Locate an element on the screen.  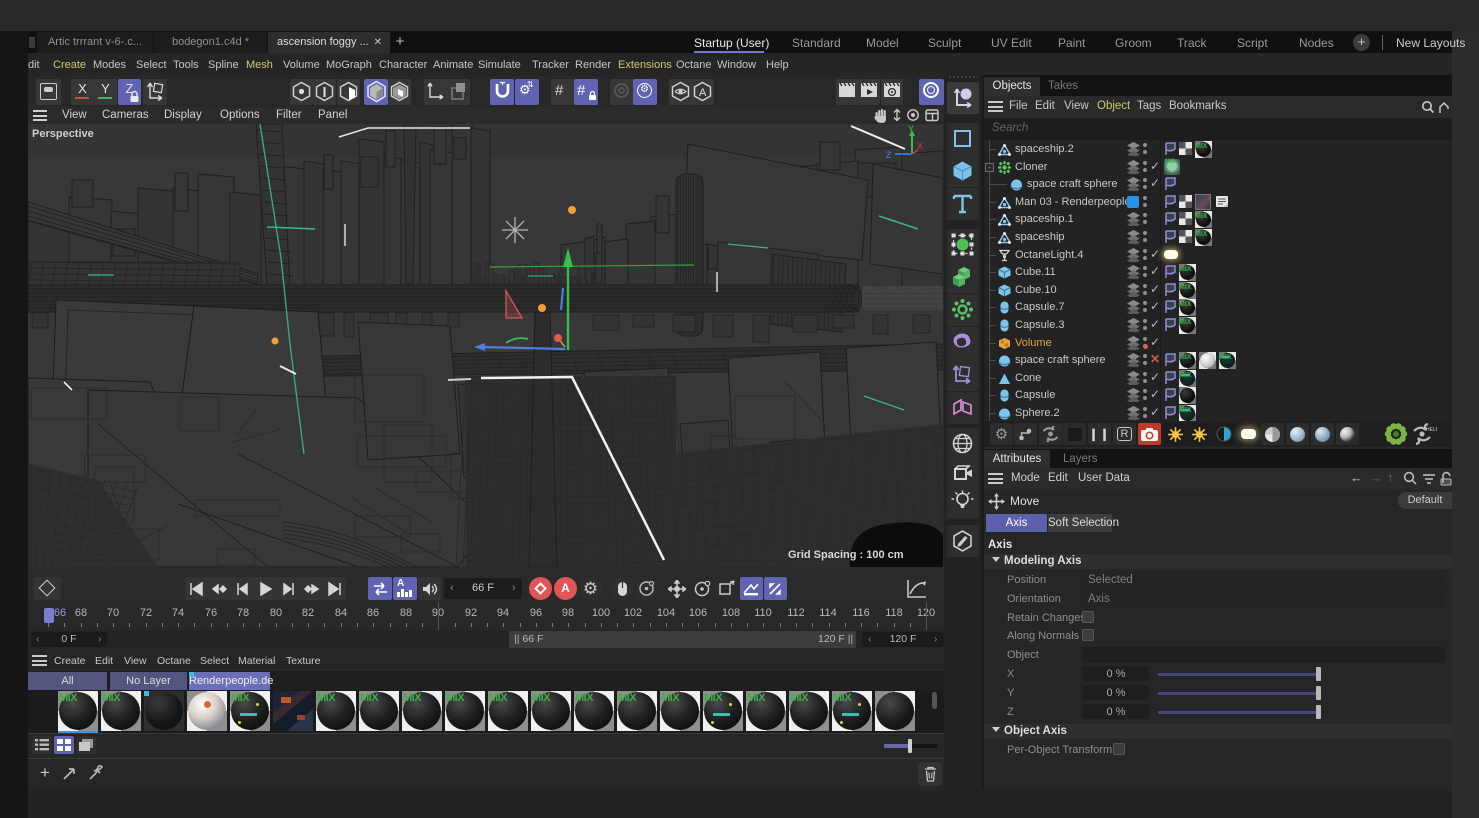
svg-text: Y is located at coordinates (911, 129).